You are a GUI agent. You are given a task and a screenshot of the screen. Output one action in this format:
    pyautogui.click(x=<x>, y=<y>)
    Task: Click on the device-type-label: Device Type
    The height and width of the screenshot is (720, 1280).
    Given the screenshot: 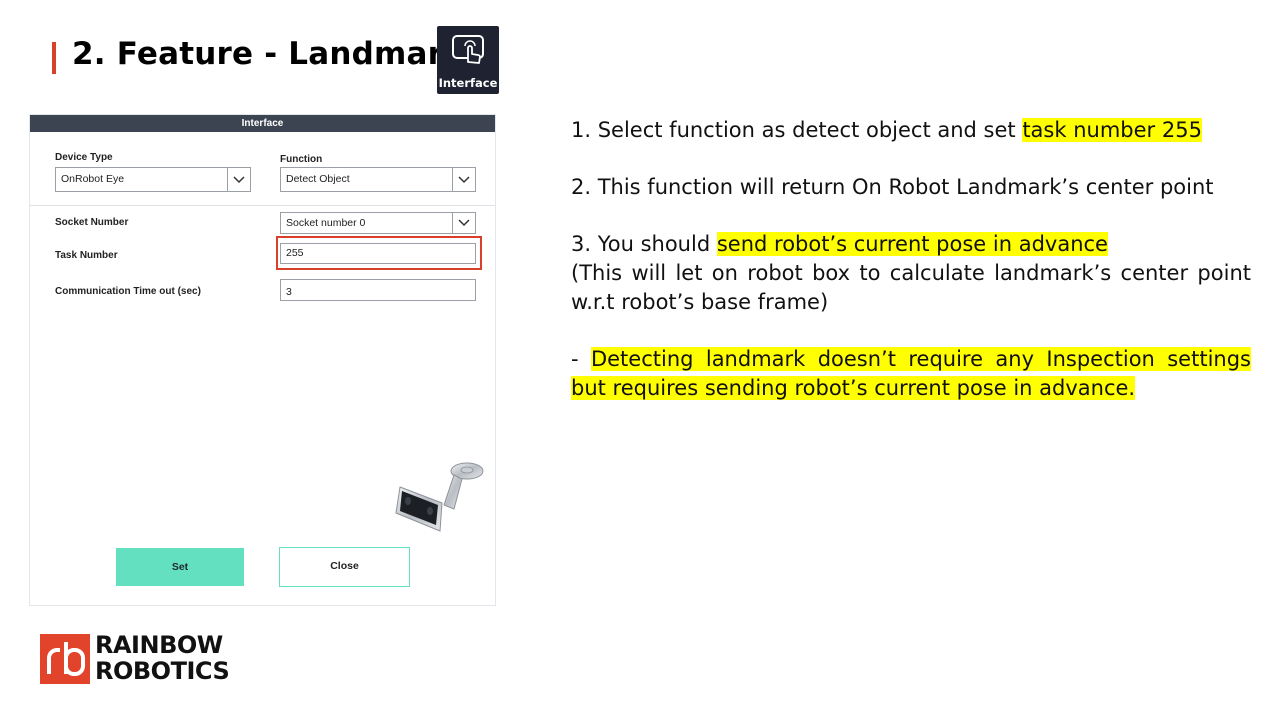 What is the action you would take?
    pyautogui.click(x=84, y=157)
    